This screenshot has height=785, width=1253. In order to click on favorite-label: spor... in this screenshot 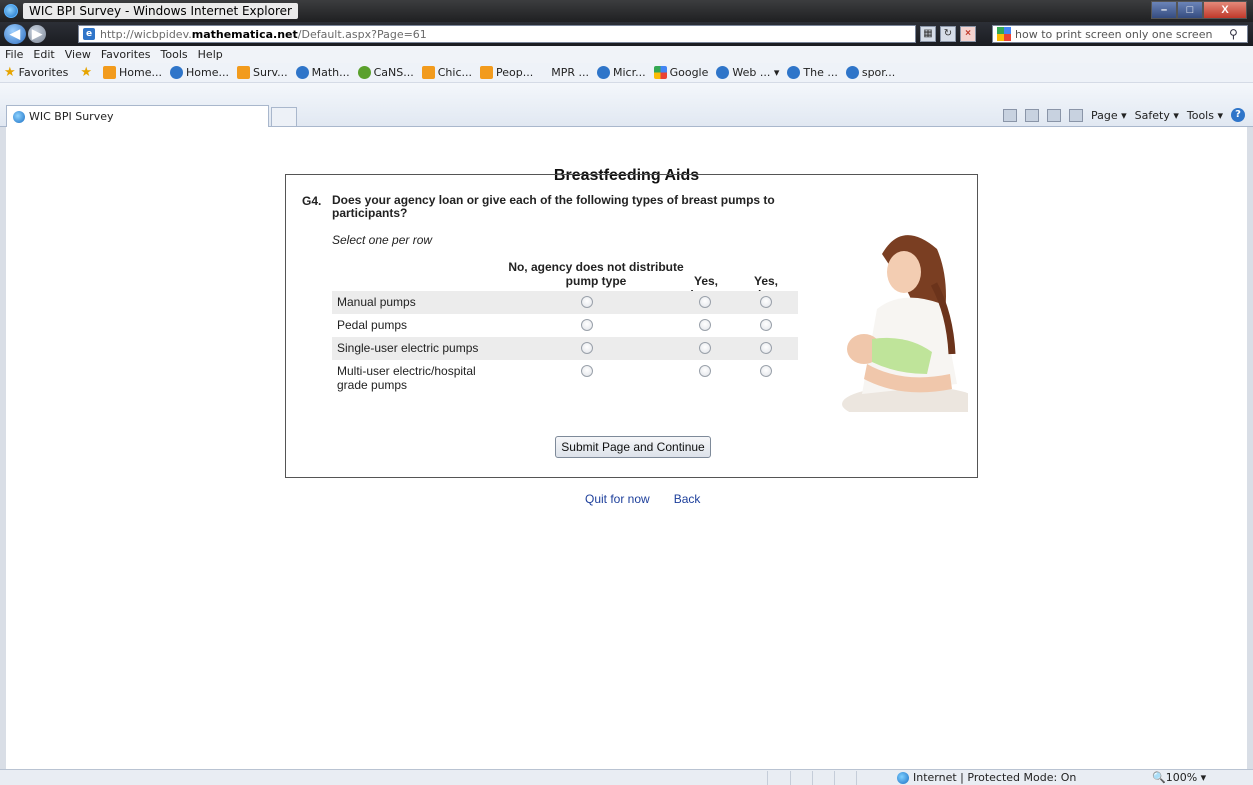, I will do `click(878, 72)`.